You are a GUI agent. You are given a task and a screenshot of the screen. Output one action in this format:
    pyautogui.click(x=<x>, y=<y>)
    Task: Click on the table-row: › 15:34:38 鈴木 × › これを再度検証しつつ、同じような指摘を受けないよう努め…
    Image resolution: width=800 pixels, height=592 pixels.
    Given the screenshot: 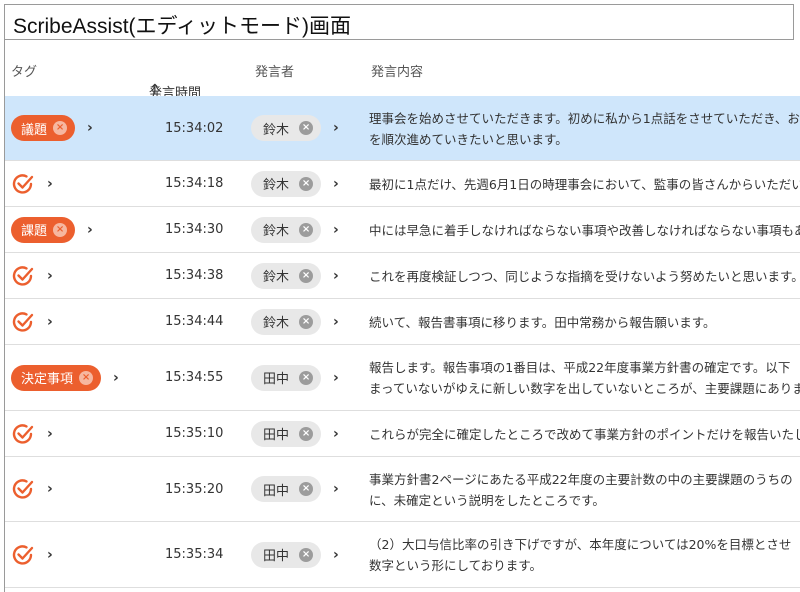 What is the action you would take?
    pyautogui.click(x=402, y=276)
    